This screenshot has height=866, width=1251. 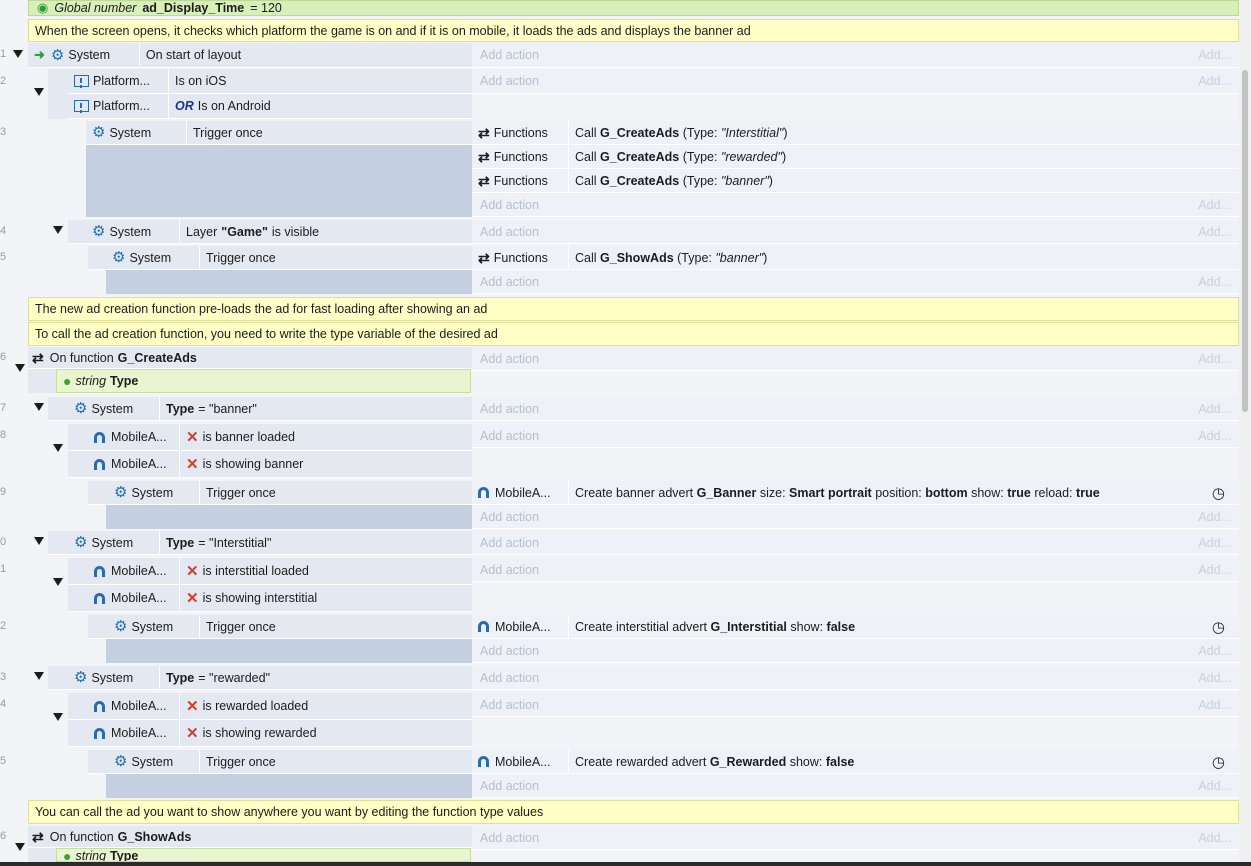 I want to click on mobile-ads-icon, so click(x=99, y=733).